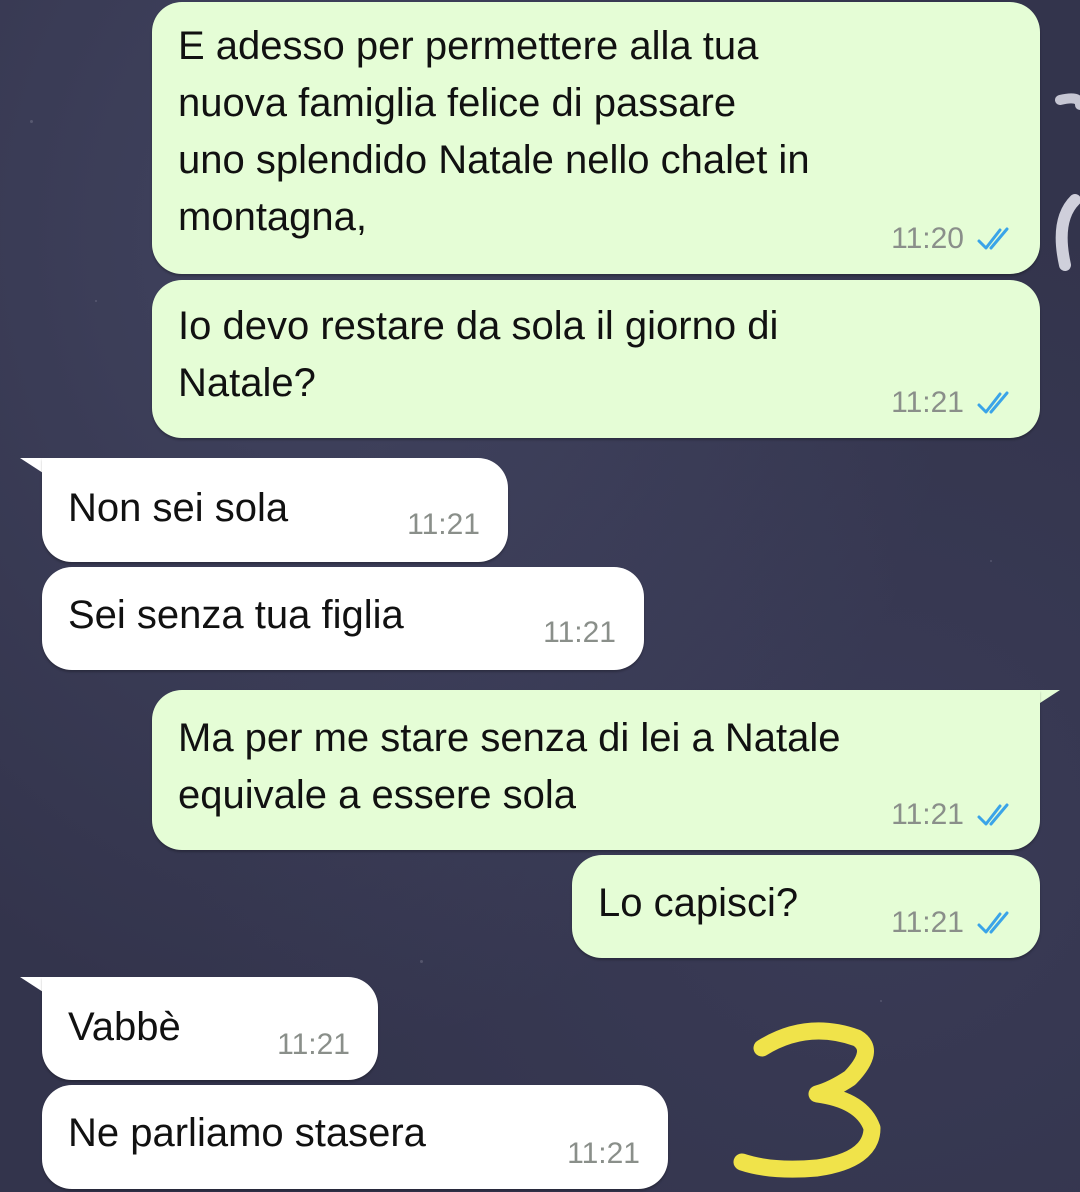 The width and height of the screenshot is (1080, 1192). I want to click on message-bubble-incoming: Ne parliamo stasera 11:21, so click(355, 1137).